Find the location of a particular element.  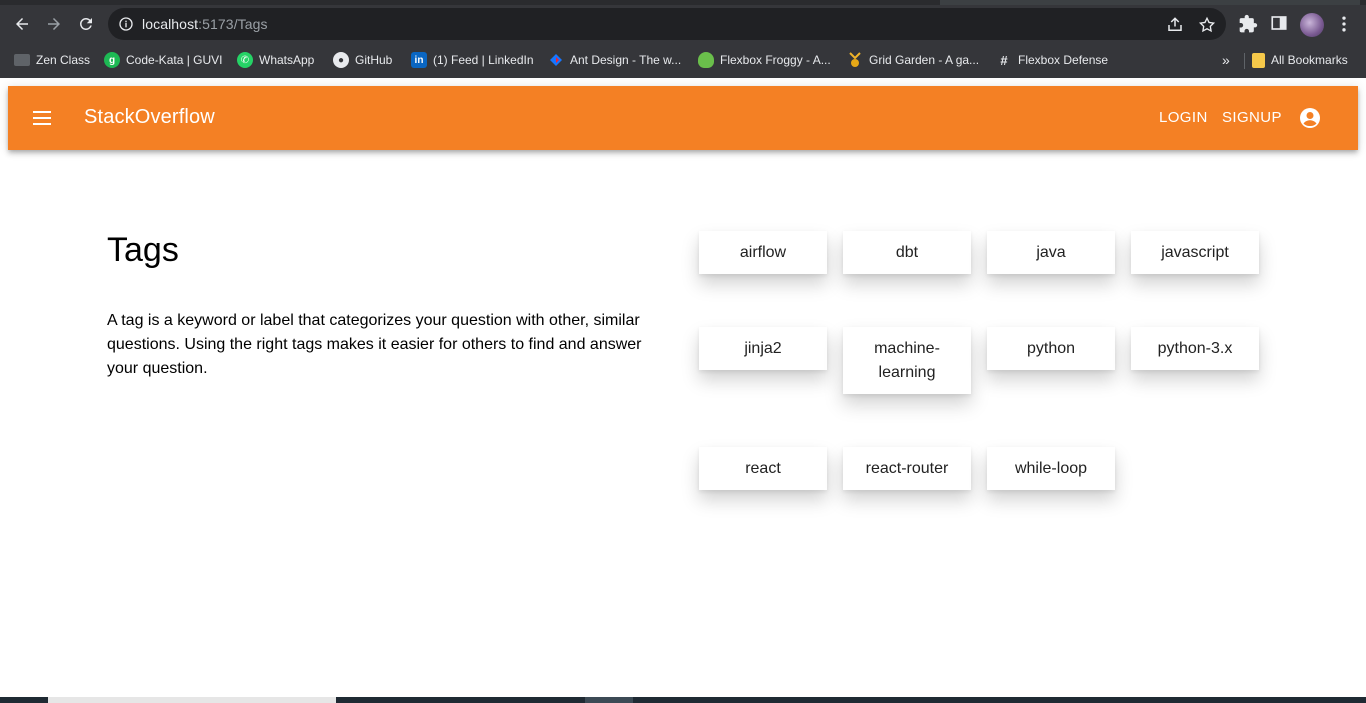

address-bar: localhost:5173/Tags is located at coordinates (667, 24).